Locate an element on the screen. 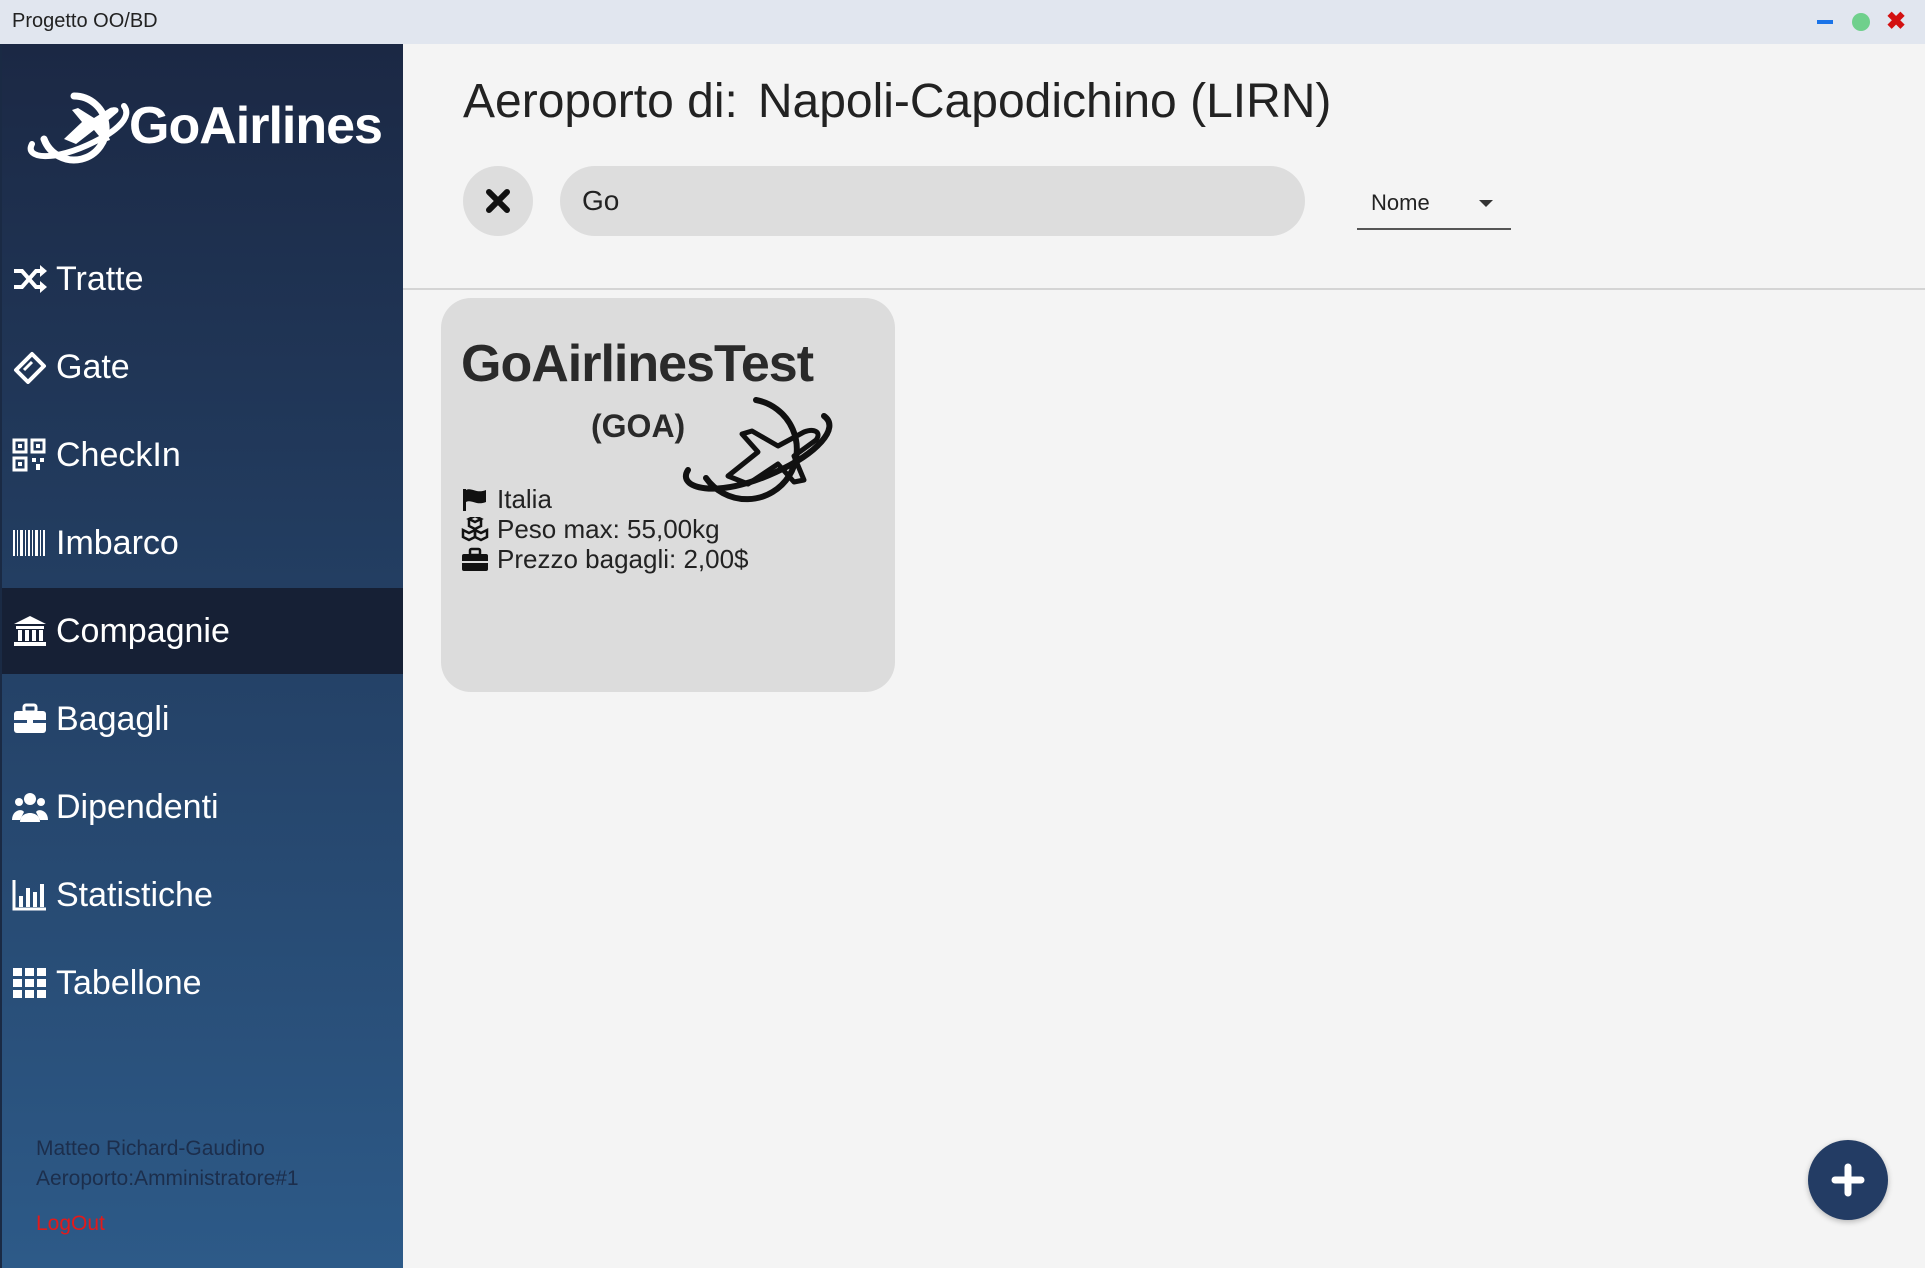 Image resolution: width=1925 pixels, height=1268 pixels. add-company-button is located at coordinates (1848, 1180).